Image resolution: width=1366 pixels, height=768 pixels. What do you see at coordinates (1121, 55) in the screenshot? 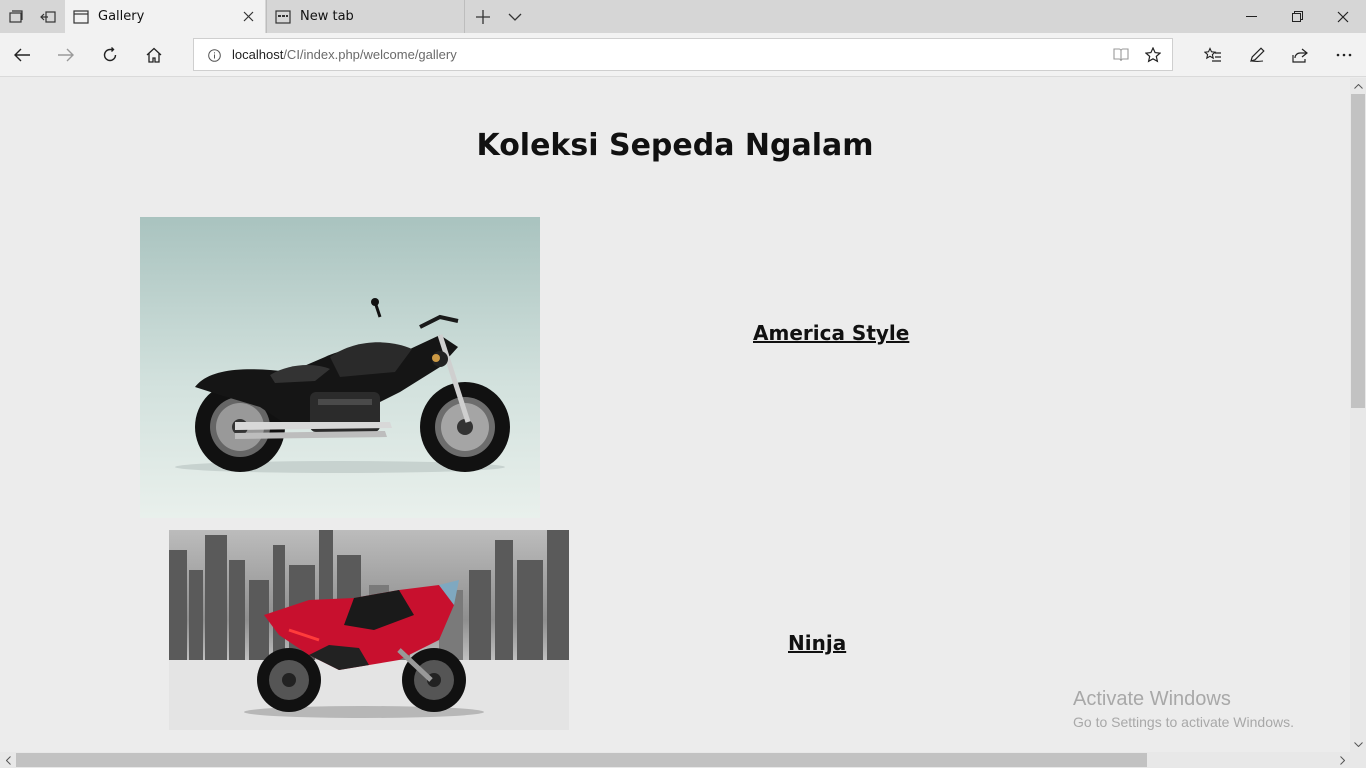
I see `reading-view-icon` at bounding box center [1121, 55].